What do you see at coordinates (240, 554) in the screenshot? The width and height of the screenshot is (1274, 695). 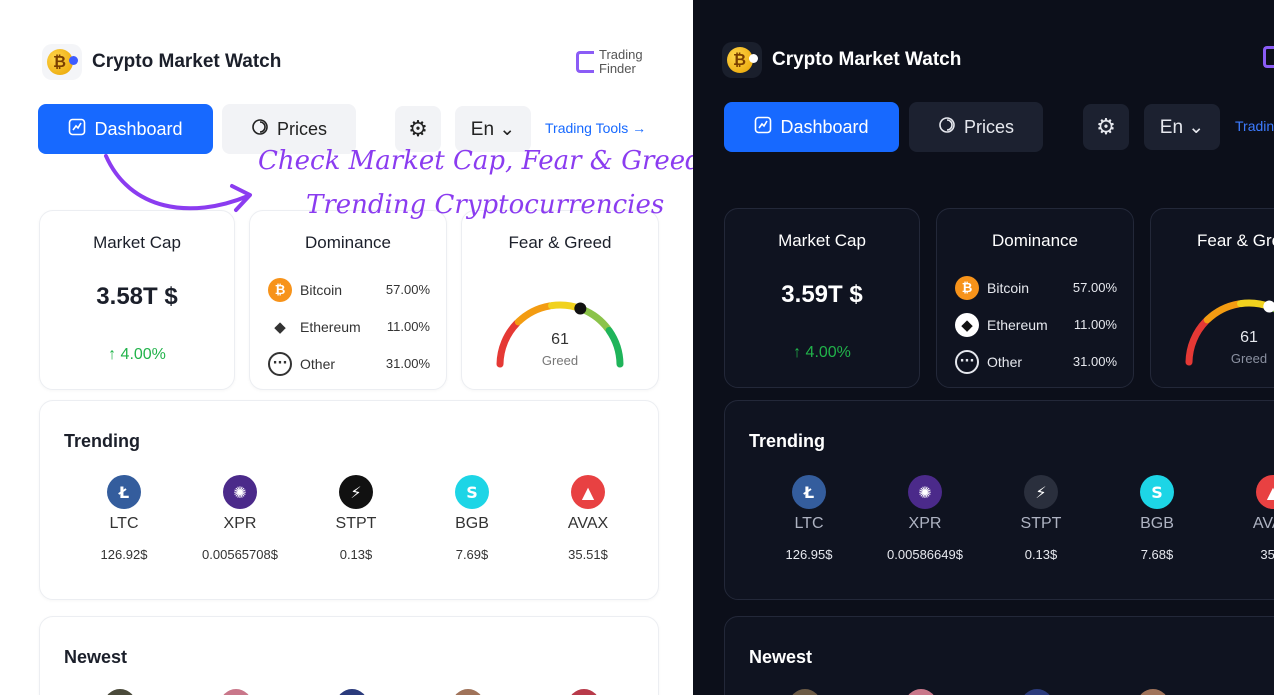 I see `coin-price: 0.00565708$` at bounding box center [240, 554].